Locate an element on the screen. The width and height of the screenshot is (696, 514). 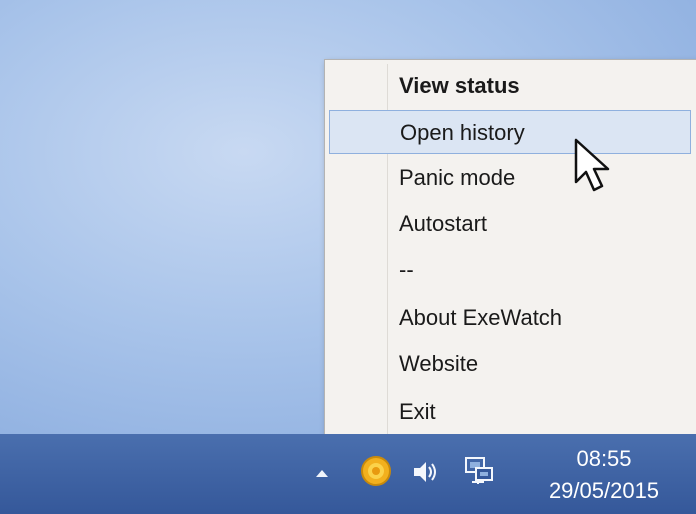
show-hidden-icons-chevron-icon is located at coordinates (322, 473).